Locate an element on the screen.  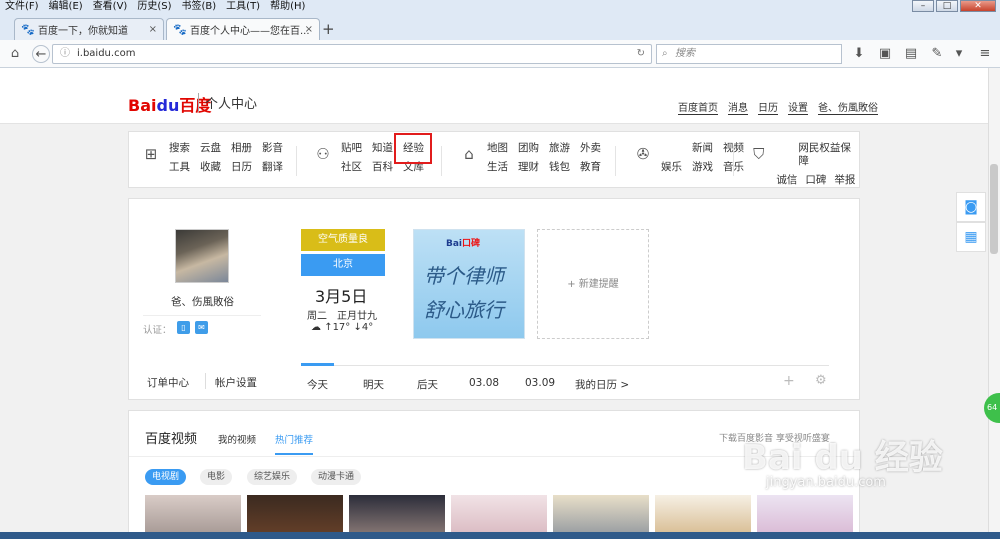
scrollbar is located at coordinates (994, 303).